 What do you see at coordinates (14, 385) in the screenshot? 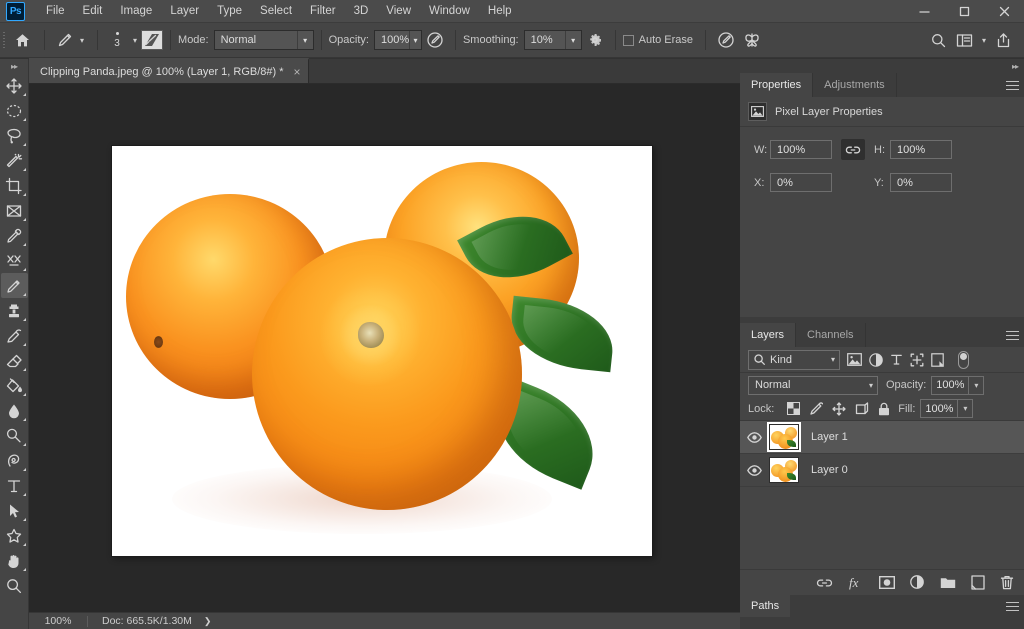
I see `tool-gradient` at bounding box center [14, 385].